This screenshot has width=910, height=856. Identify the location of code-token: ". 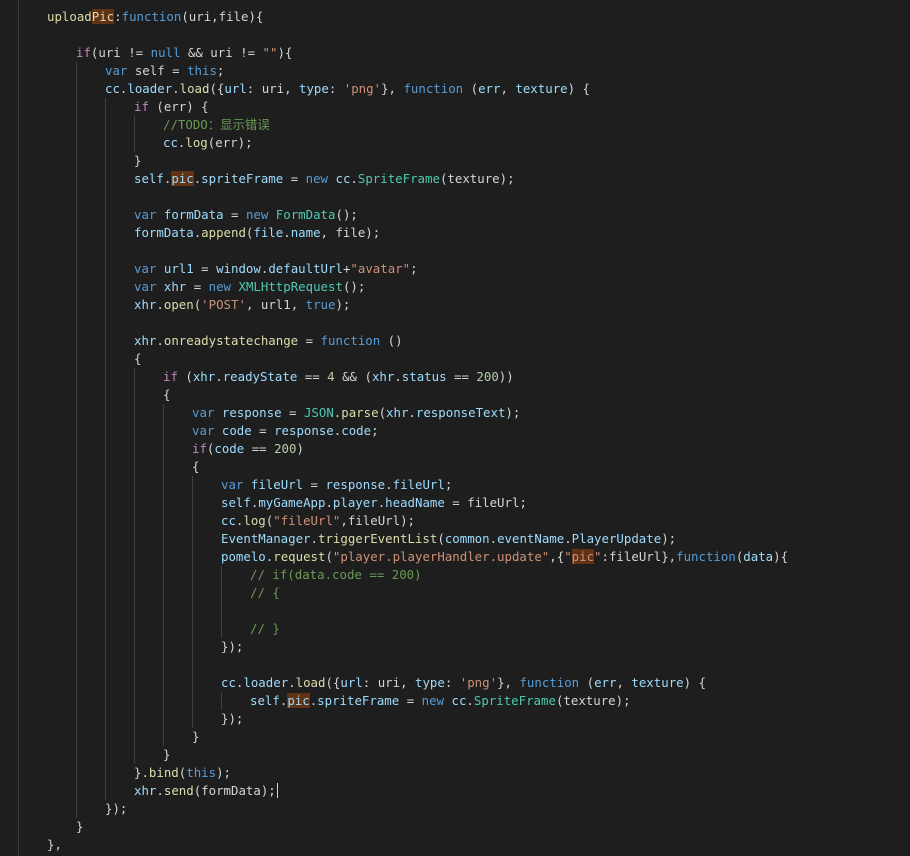
(568, 556).